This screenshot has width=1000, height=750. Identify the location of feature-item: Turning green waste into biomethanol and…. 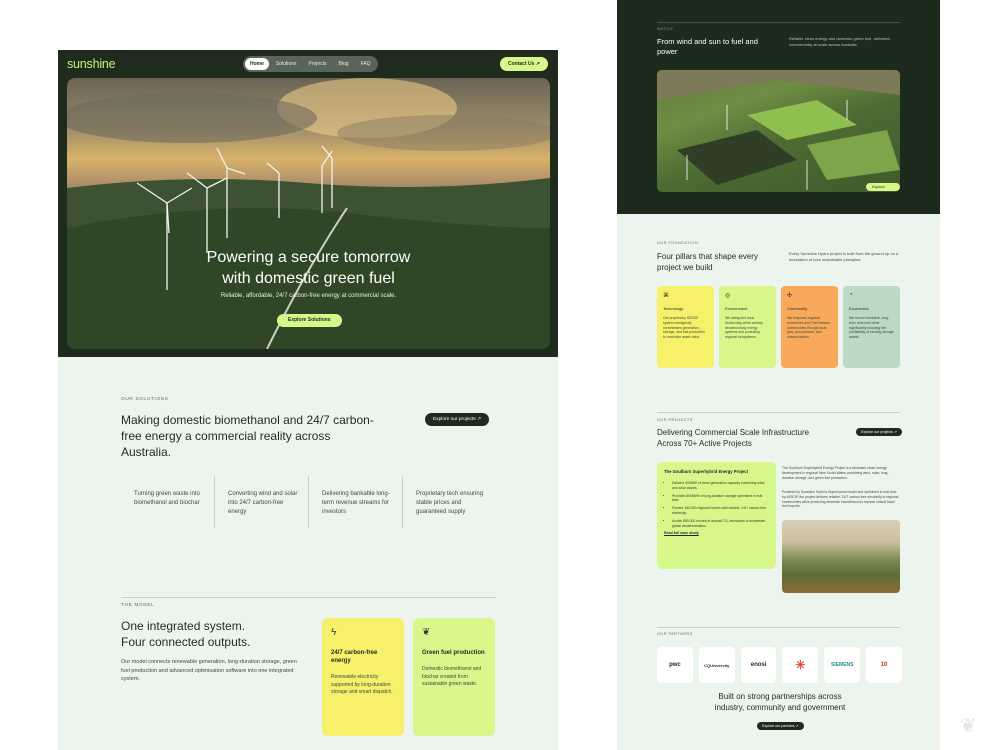
(167, 498).